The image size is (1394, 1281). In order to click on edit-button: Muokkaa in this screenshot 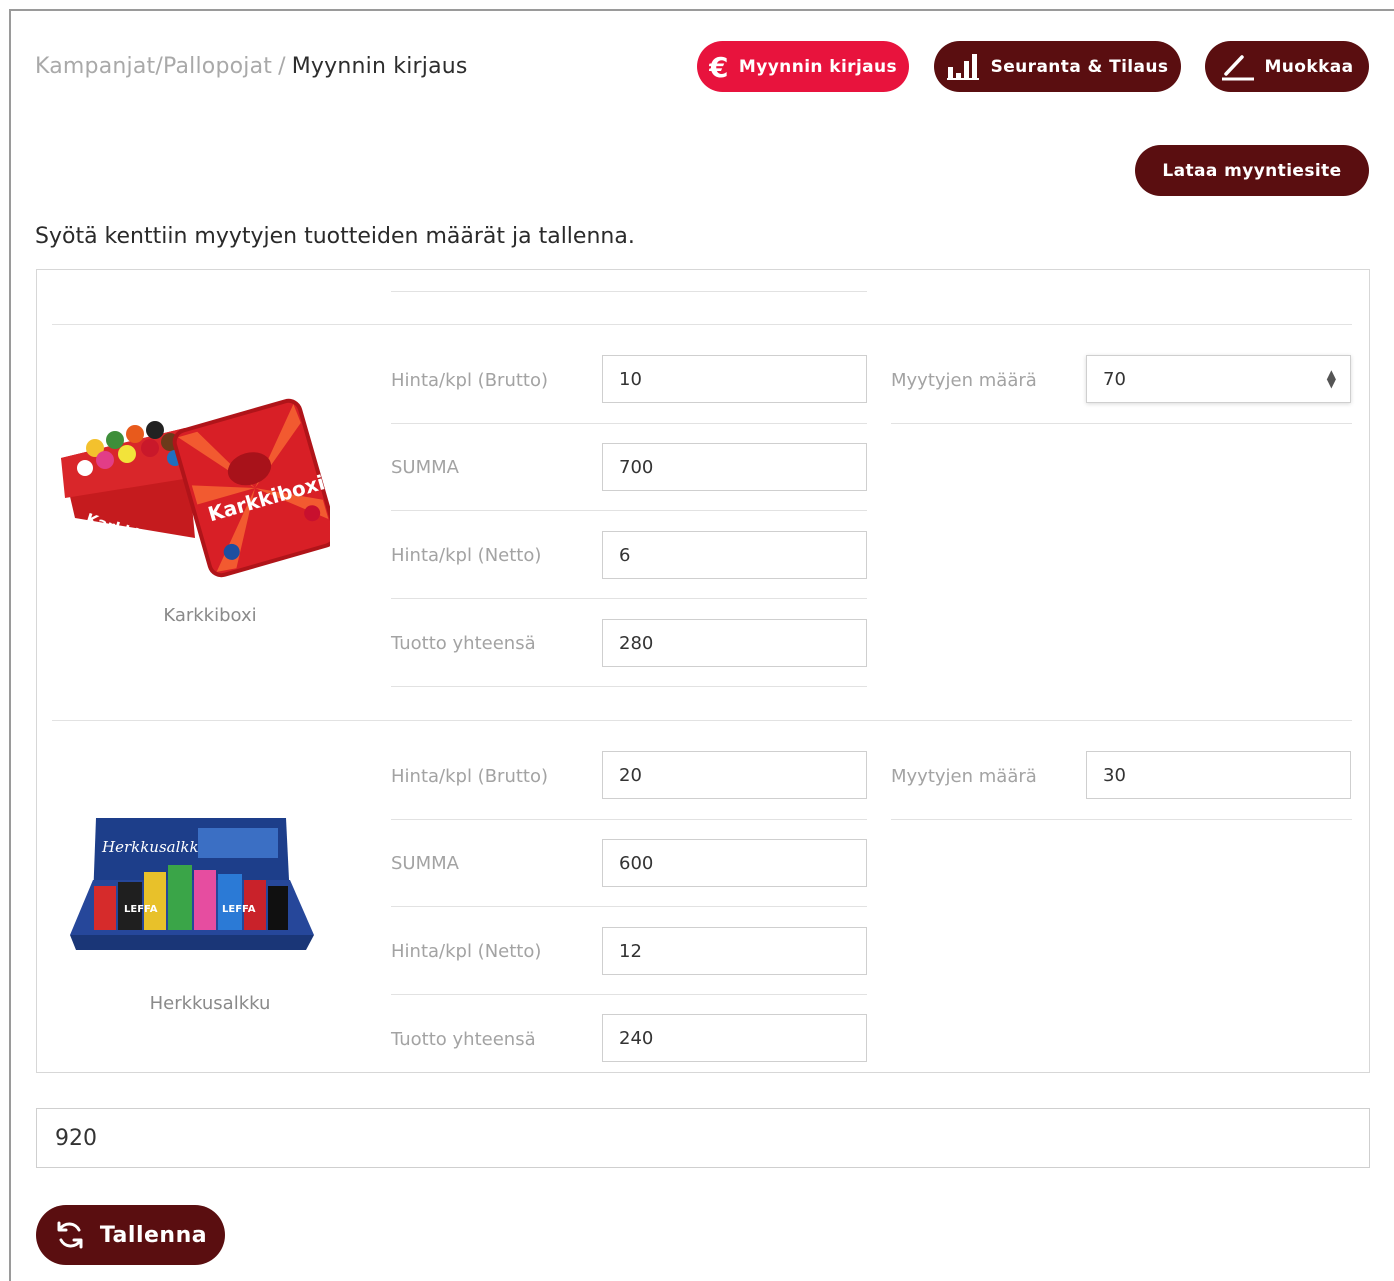, I will do `click(1287, 66)`.